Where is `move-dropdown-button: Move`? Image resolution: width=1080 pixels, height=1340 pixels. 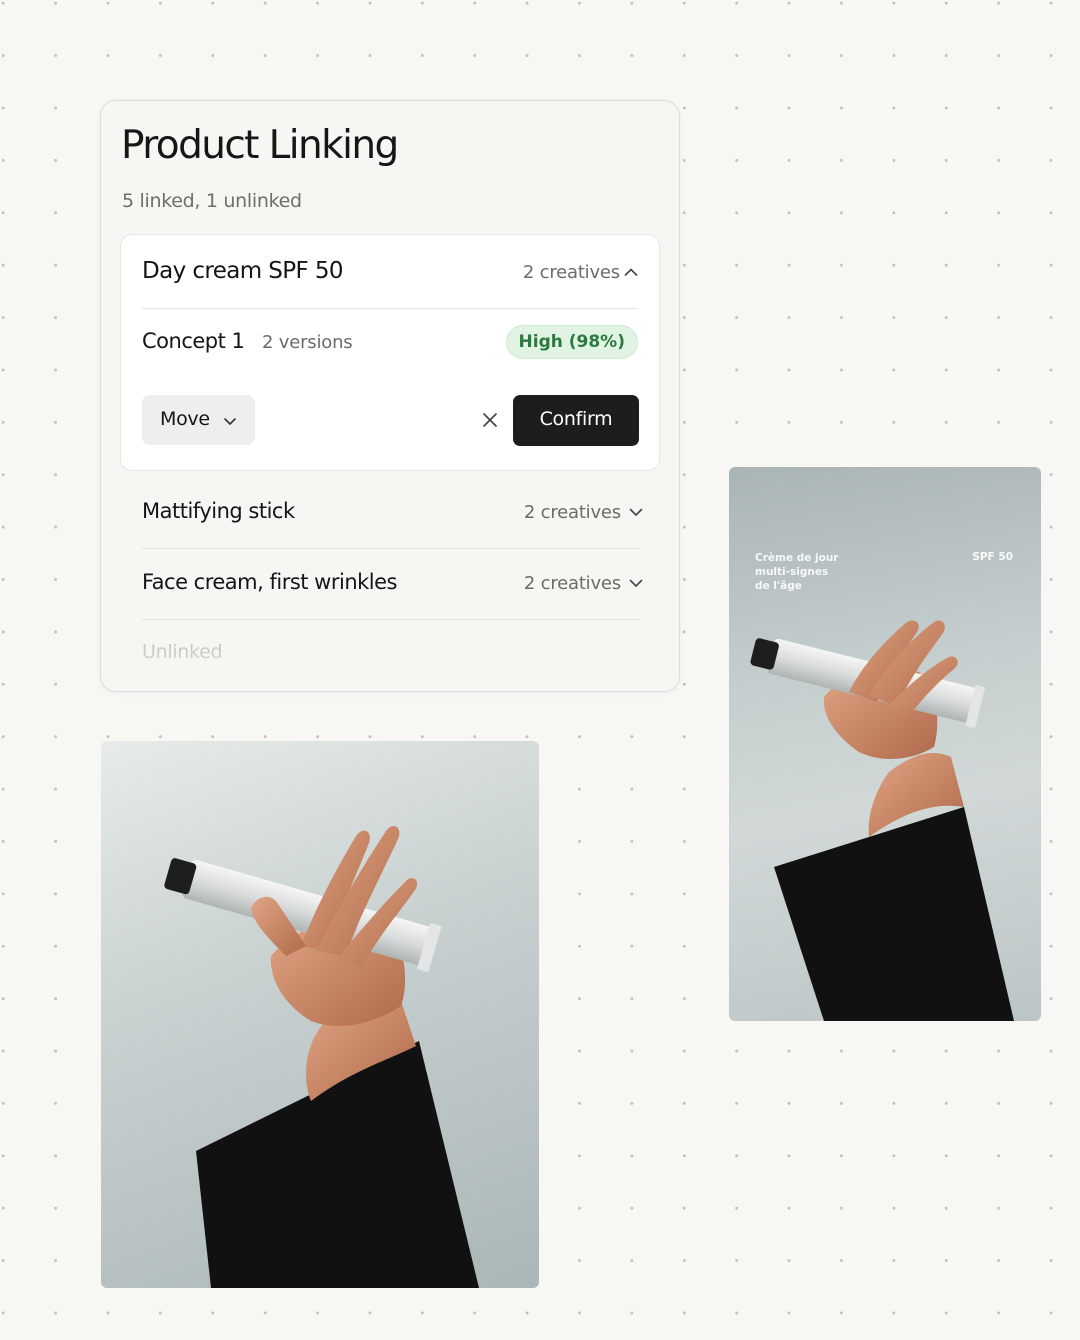 move-dropdown-button: Move is located at coordinates (198, 420).